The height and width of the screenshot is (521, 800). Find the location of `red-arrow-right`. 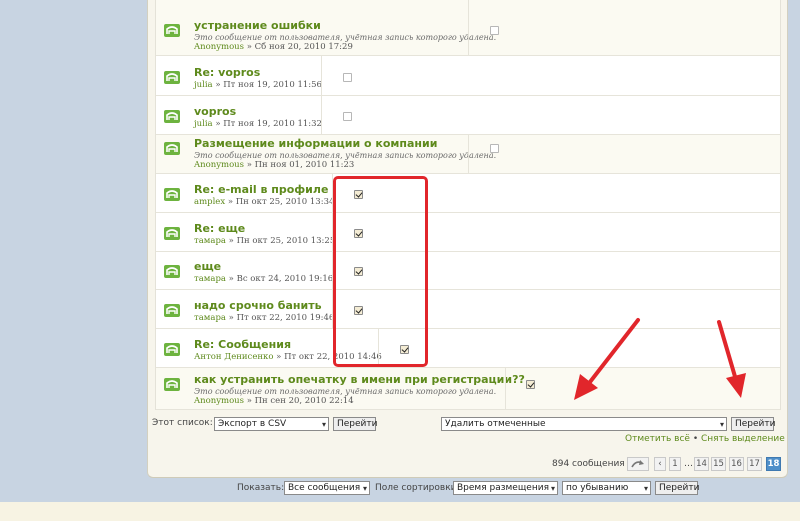

red-arrow-right is located at coordinates (731, 359).